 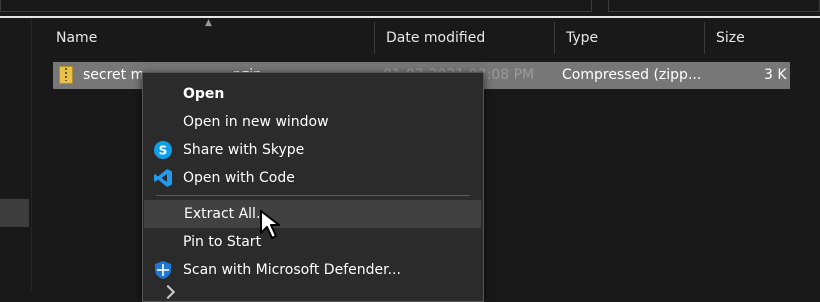 I want to click on search-box, so click(x=714, y=6).